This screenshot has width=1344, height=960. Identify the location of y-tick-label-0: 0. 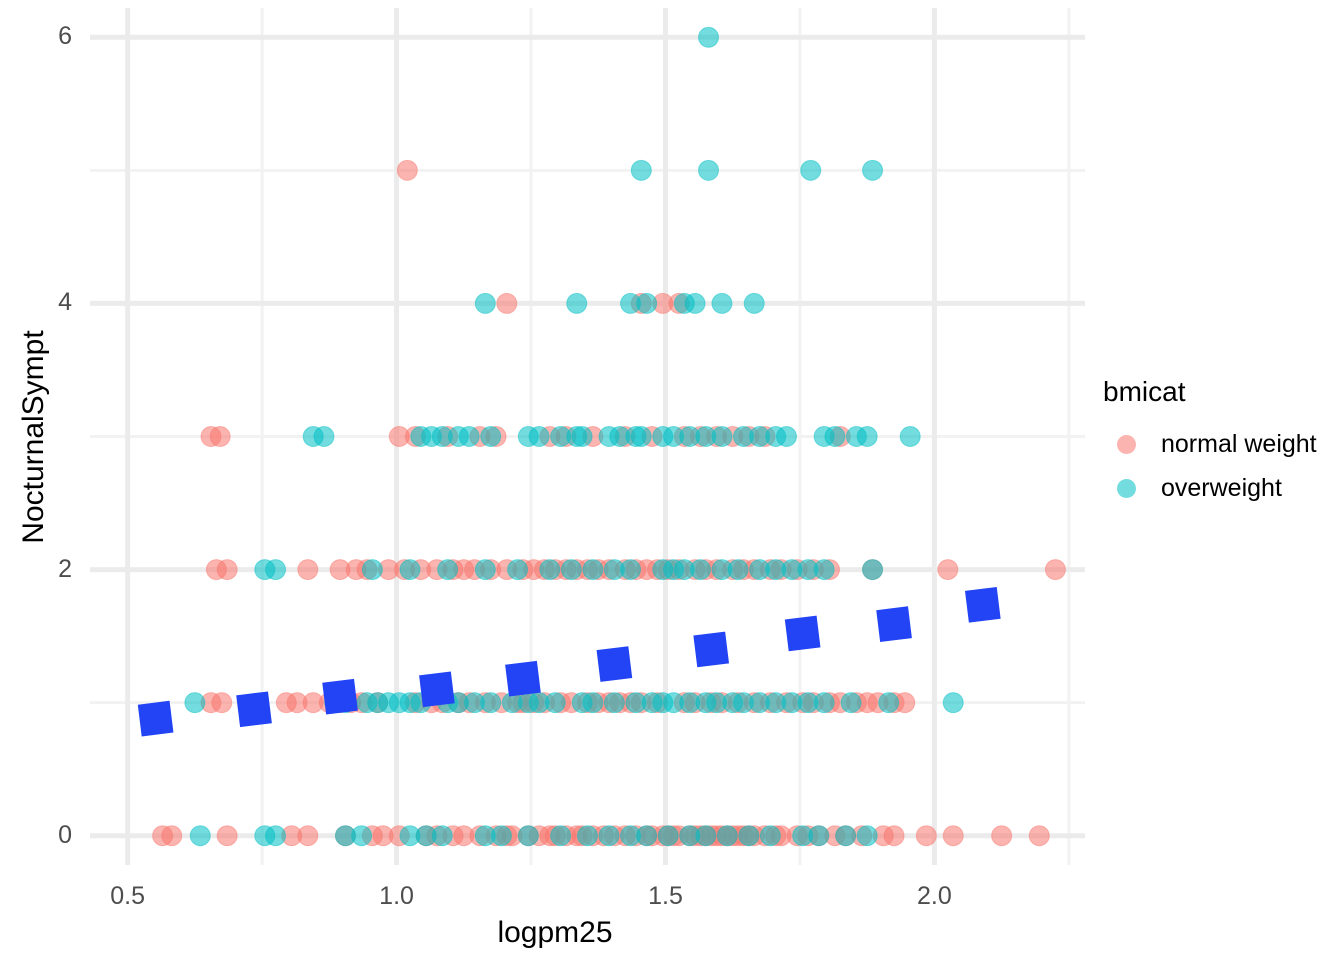
(65, 834).